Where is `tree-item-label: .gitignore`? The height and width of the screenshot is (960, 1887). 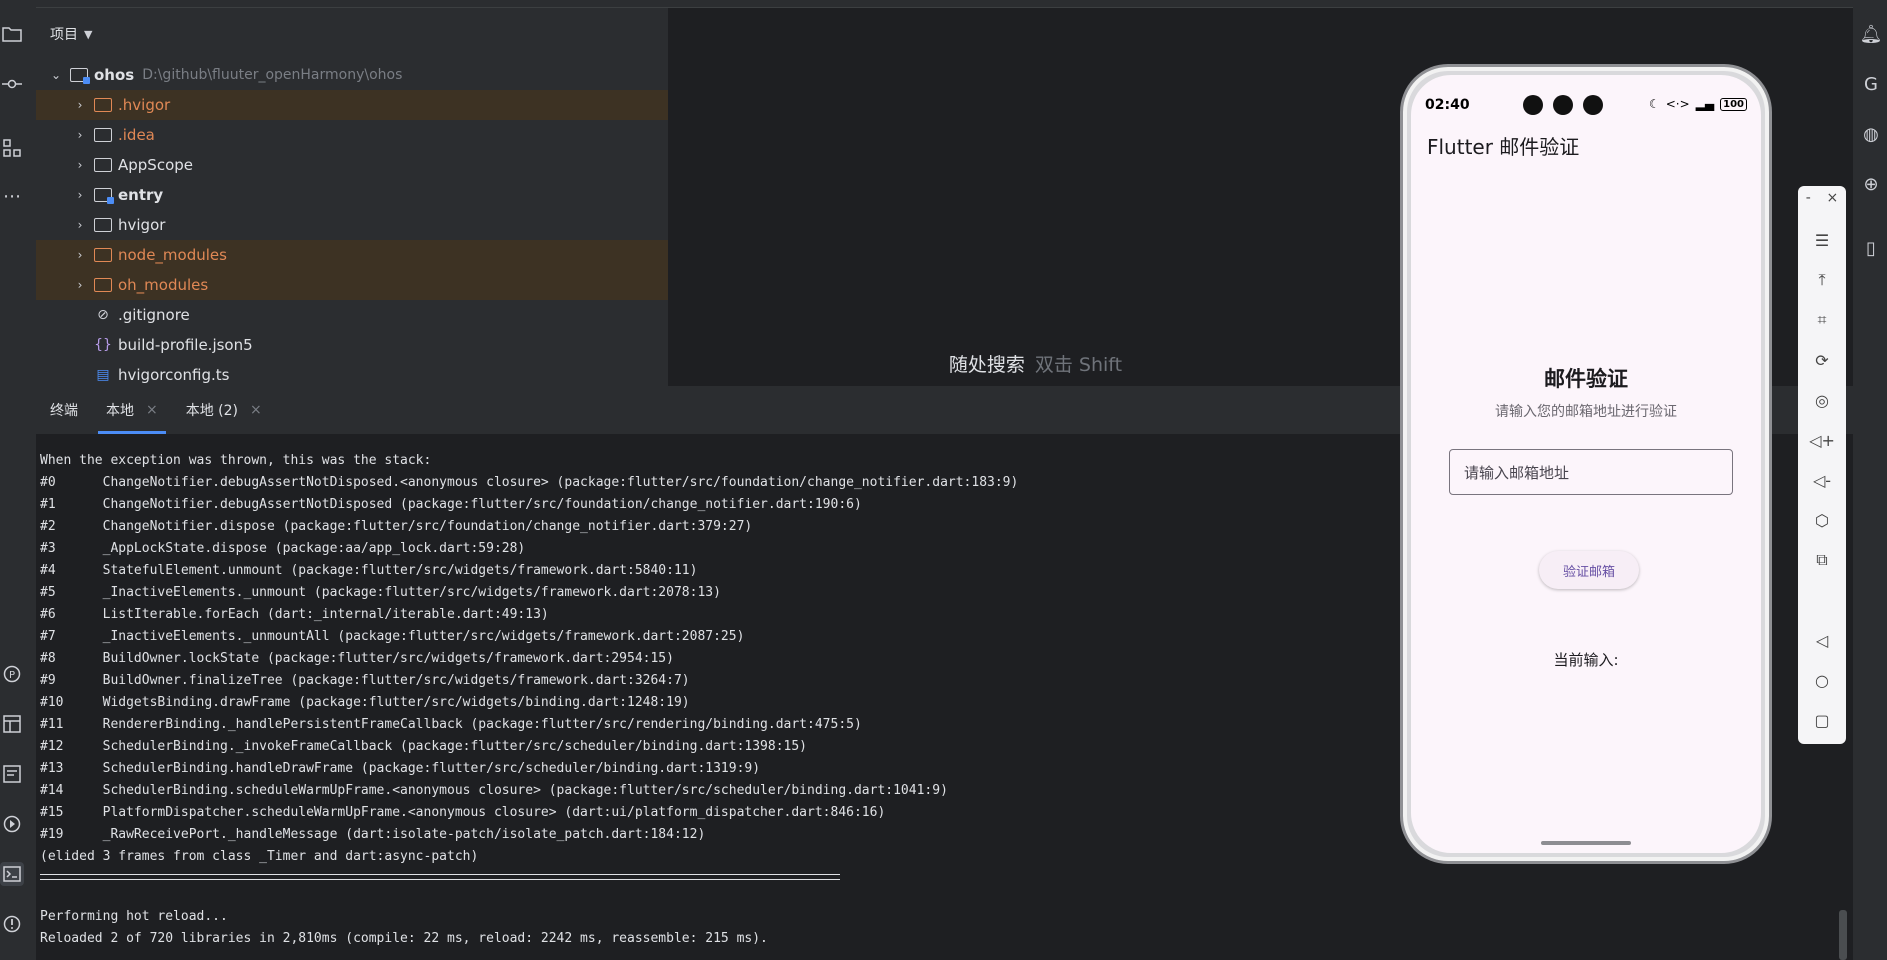
tree-item-label: .gitignore is located at coordinates (154, 315).